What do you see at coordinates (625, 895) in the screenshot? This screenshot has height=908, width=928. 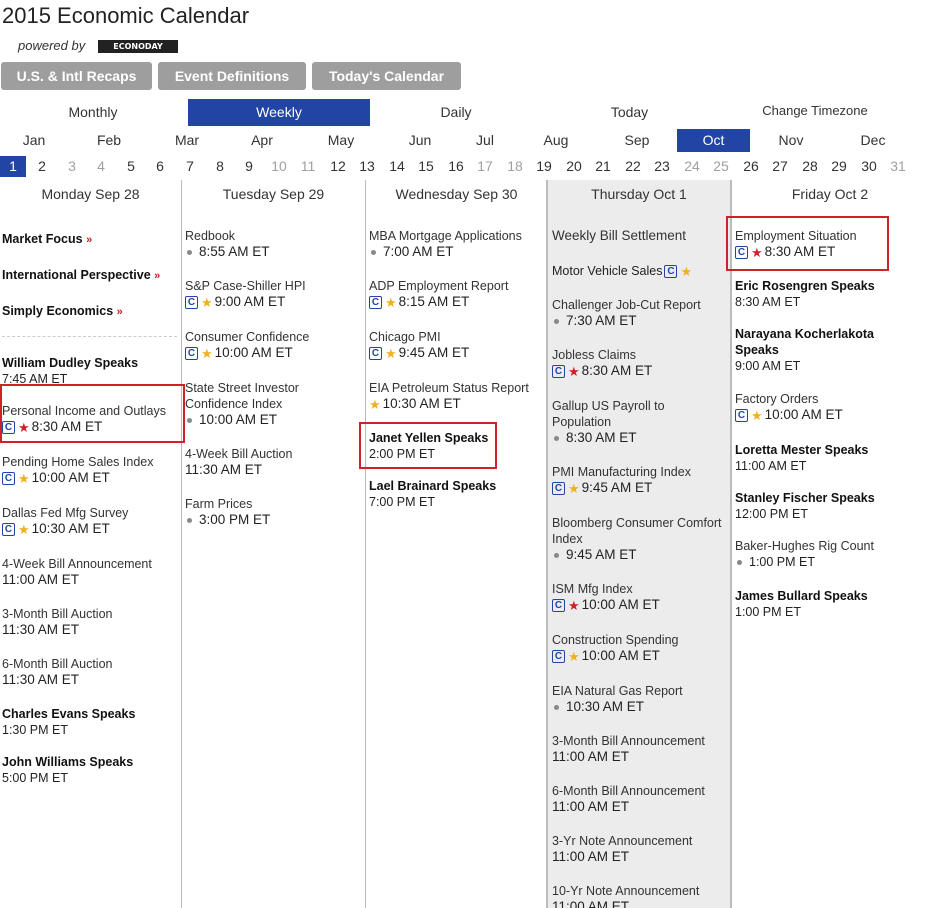 I see `event-item: 10-Yr Note Announcement 11:00 AM ET` at bounding box center [625, 895].